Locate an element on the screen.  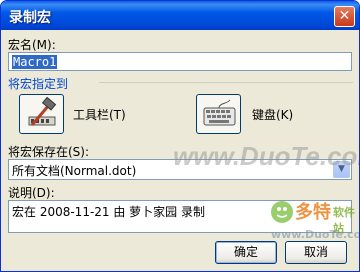
toolbar-button is located at coordinates (41, 114).